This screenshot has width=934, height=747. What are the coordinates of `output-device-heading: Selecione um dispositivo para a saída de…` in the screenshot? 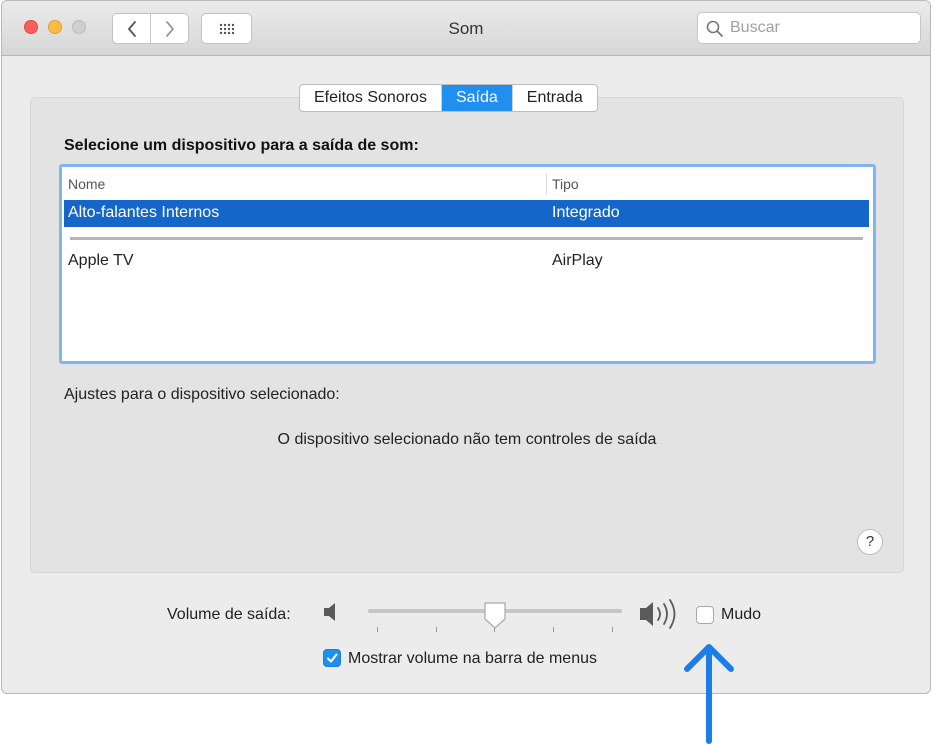 It's located at (241, 145).